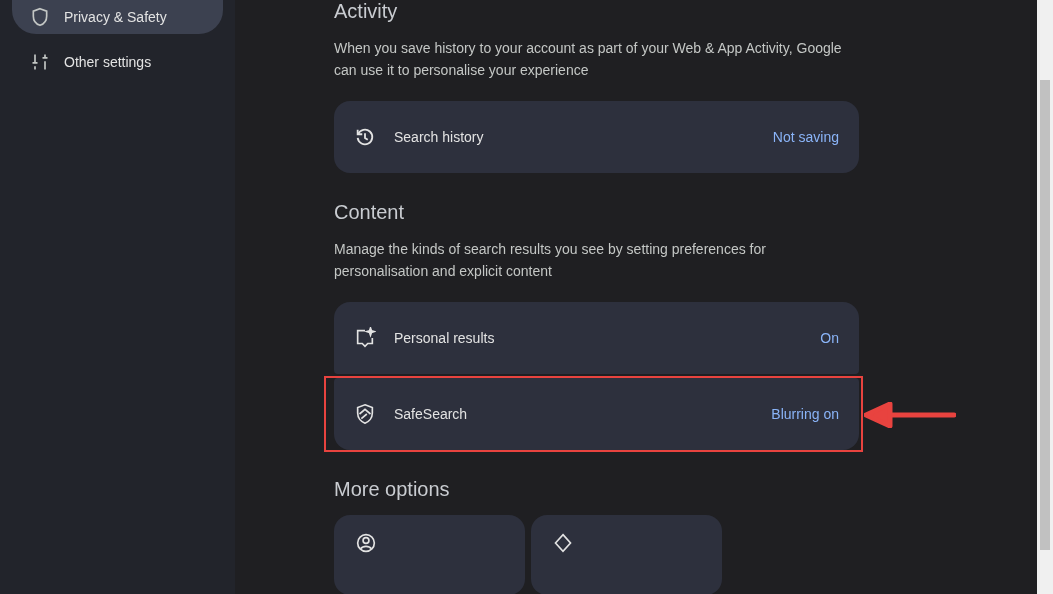 The image size is (1053, 594). Describe the element at coordinates (805, 137) in the screenshot. I see `row-value: Not saving` at that location.